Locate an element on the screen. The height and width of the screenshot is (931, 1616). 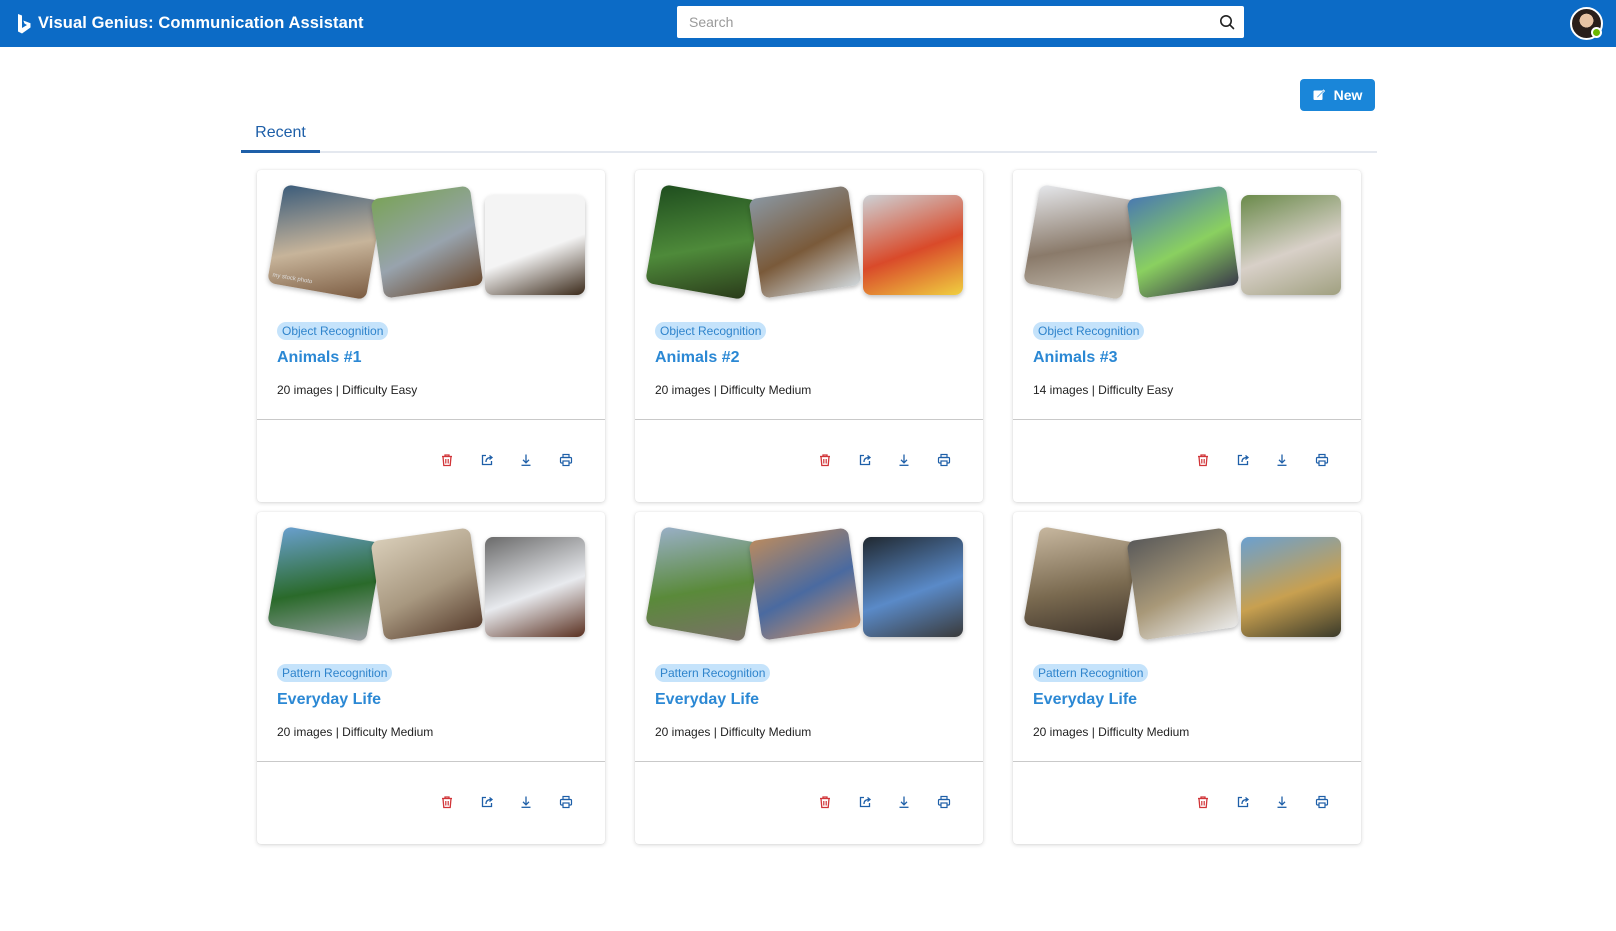
search-icon is located at coordinates (1227, 22).